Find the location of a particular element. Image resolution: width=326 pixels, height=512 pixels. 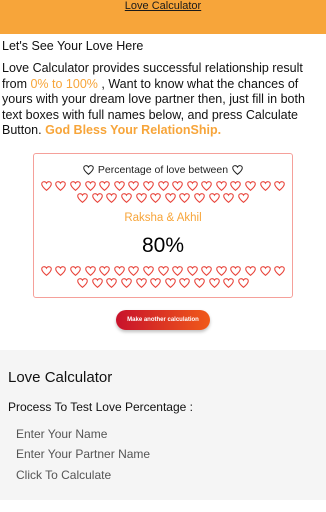

partner-name-input: Enter Your Partner Name is located at coordinates (83, 454).